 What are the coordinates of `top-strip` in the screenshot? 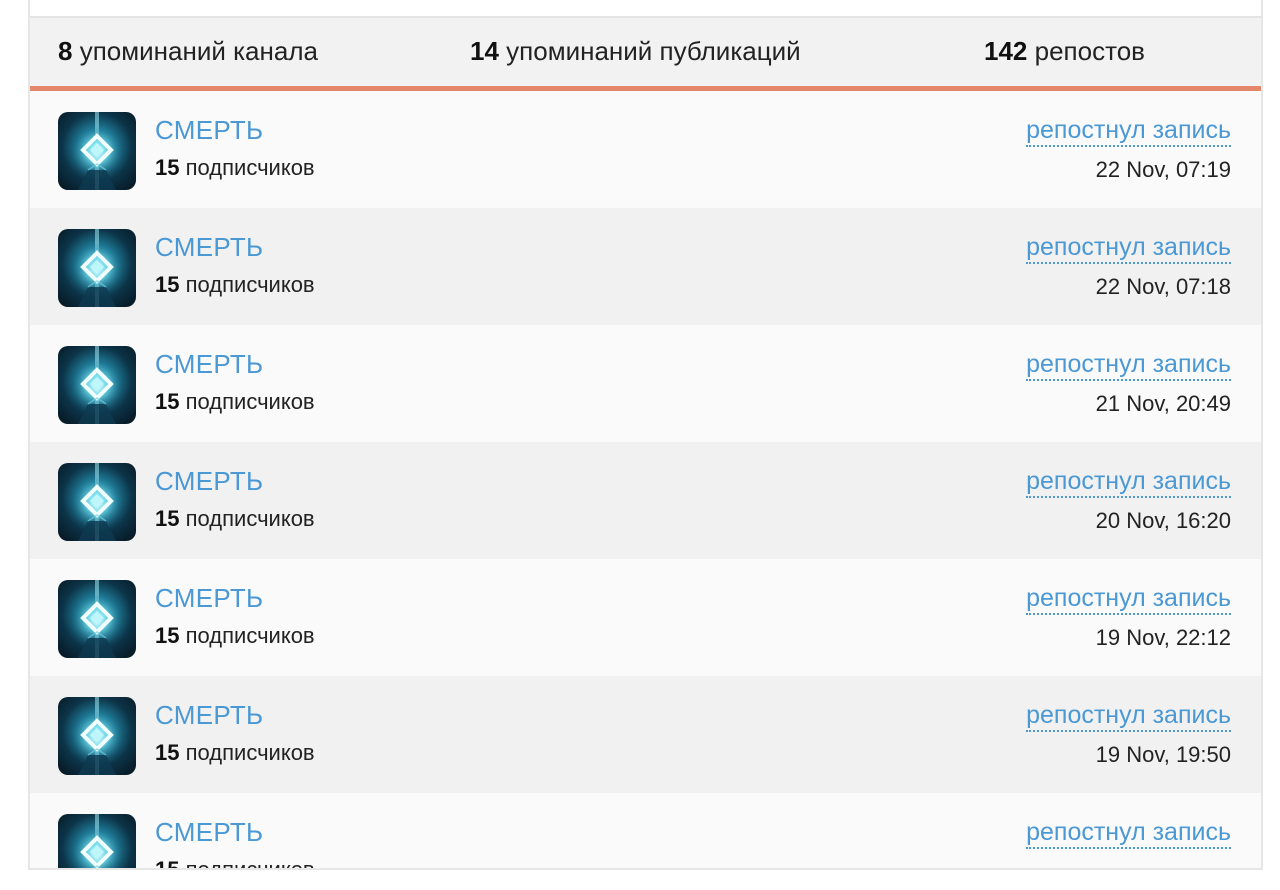 It's located at (645, 9).